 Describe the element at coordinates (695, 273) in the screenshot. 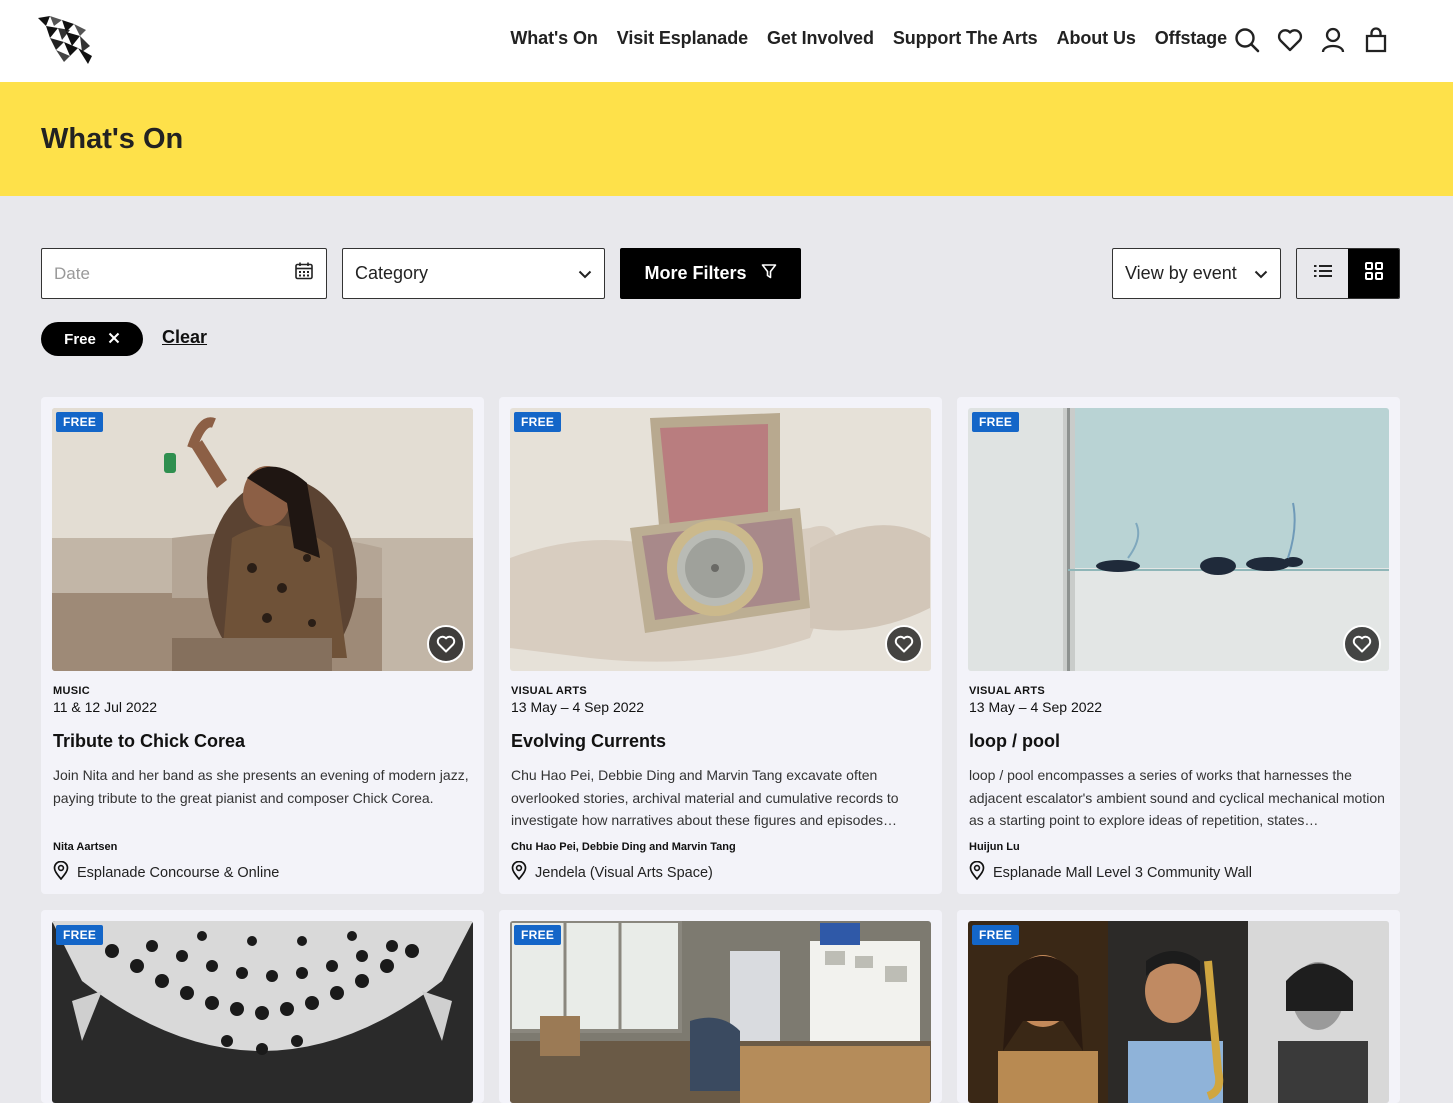

I see `more-filters-label: More Filters` at that location.